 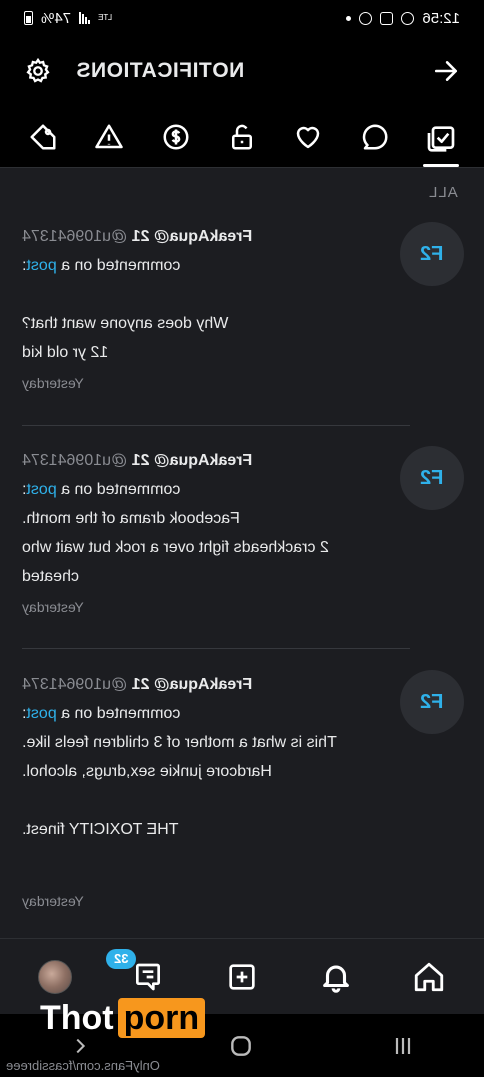 I want to click on dollar-icon, so click(x=176, y=136).